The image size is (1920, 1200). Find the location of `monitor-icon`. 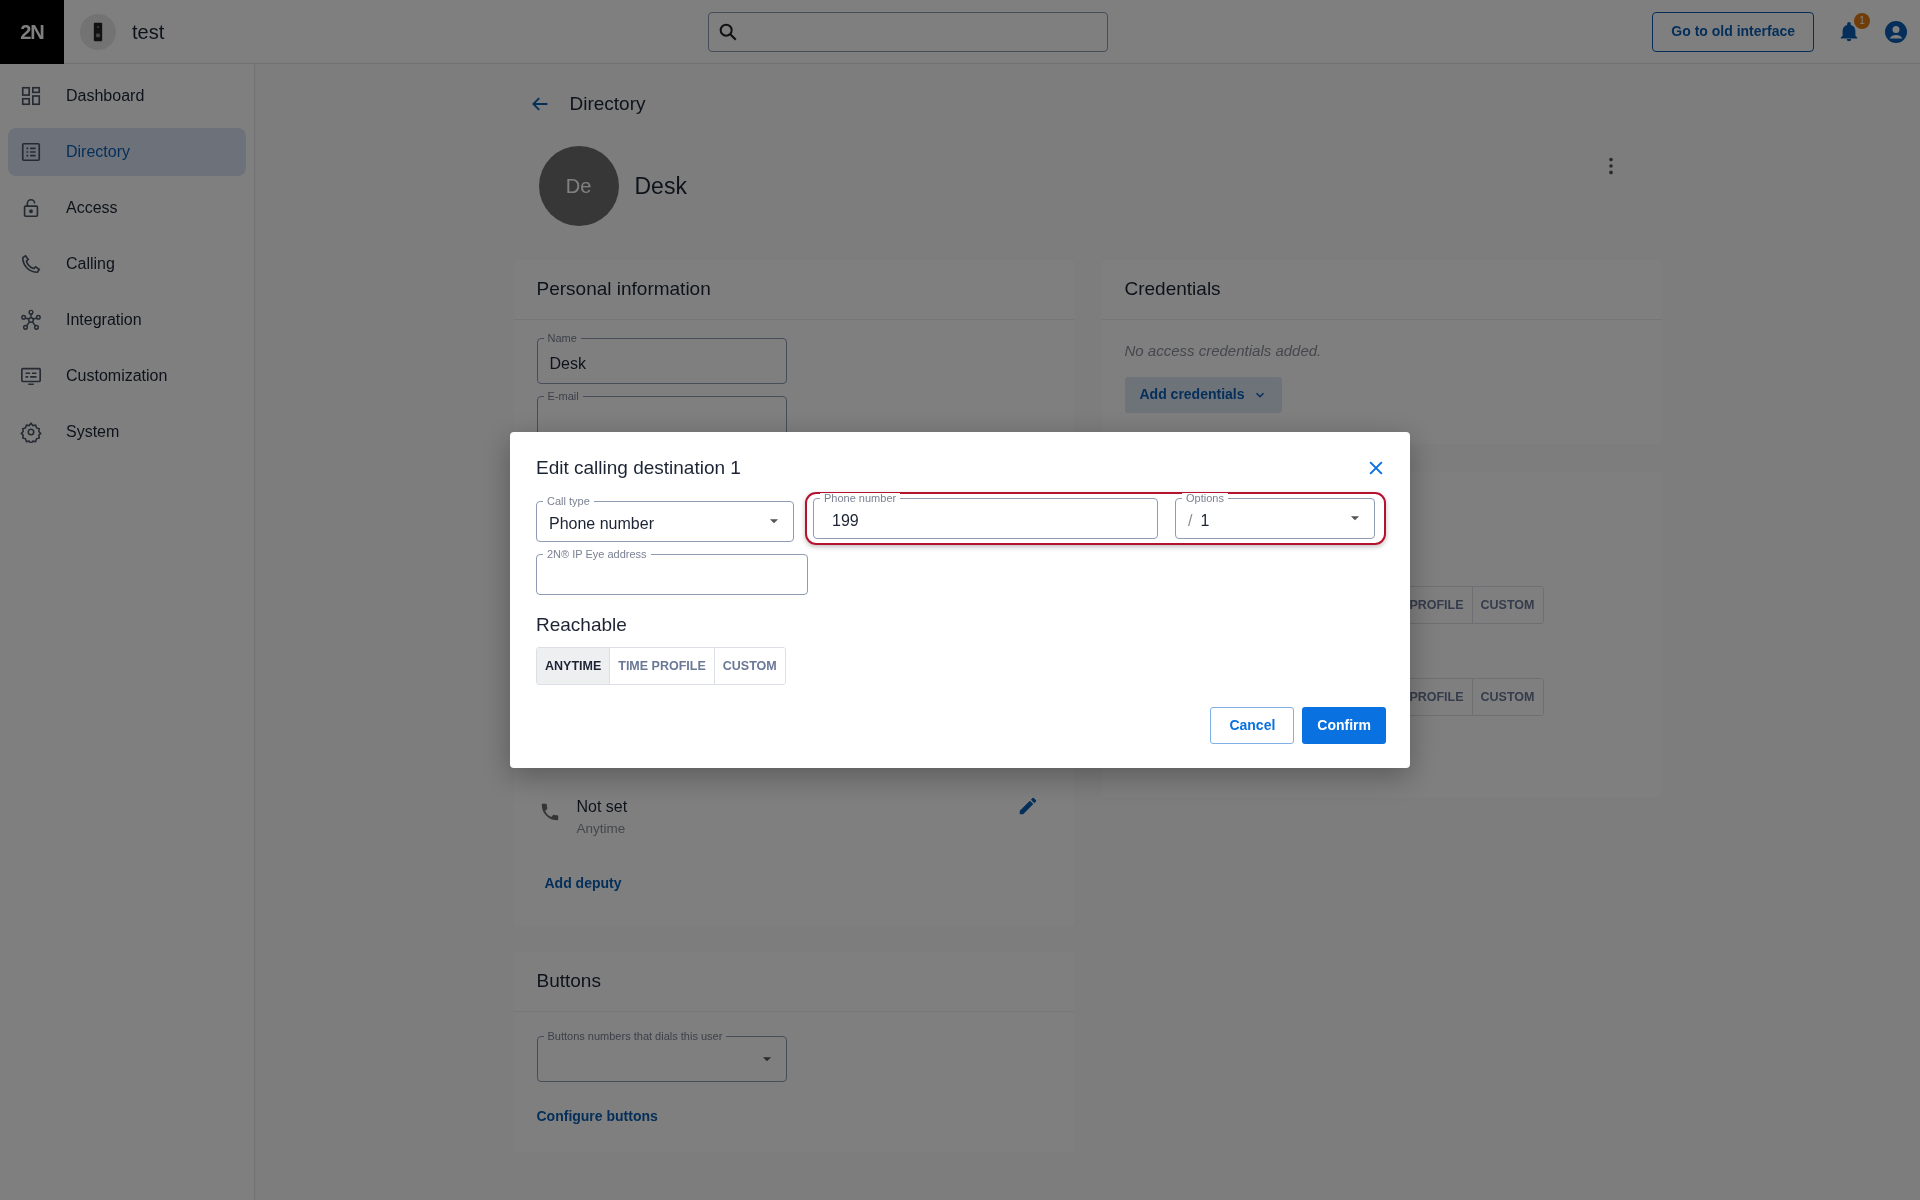

monitor-icon is located at coordinates (31, 376).